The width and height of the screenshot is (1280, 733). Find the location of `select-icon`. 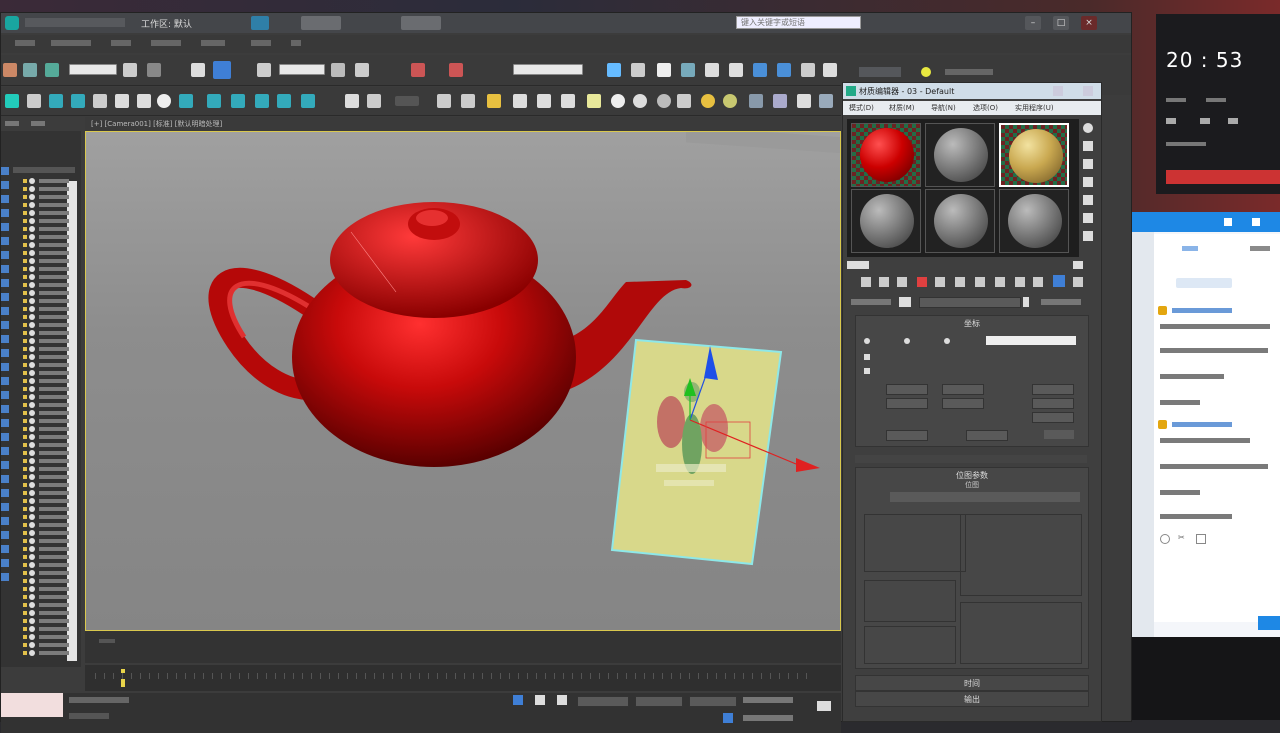

select-icon is located at coordinates (130, 70).